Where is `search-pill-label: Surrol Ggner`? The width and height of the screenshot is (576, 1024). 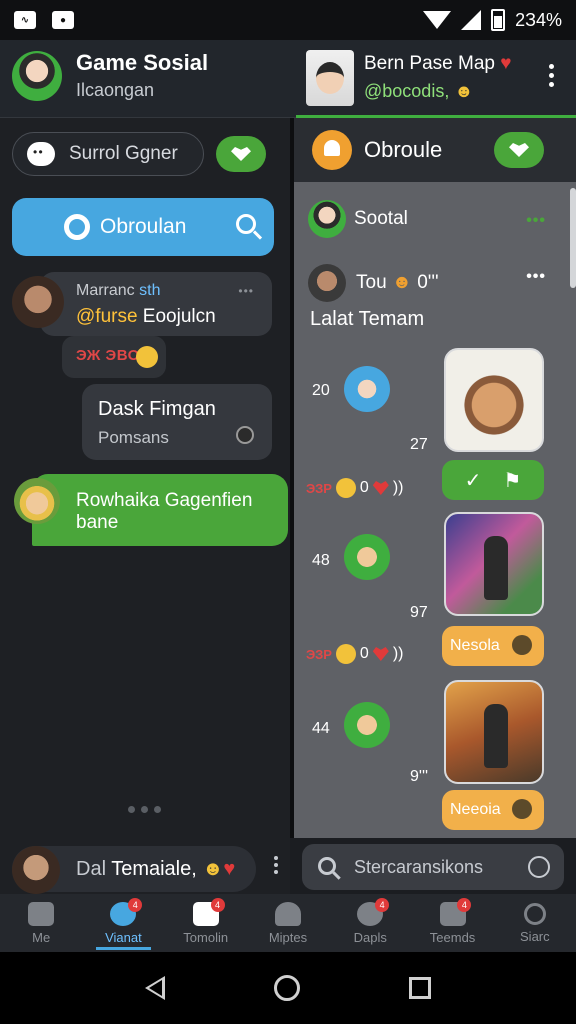 search-pill-label: Surrol Ggner is located at coordinates (123, 153).